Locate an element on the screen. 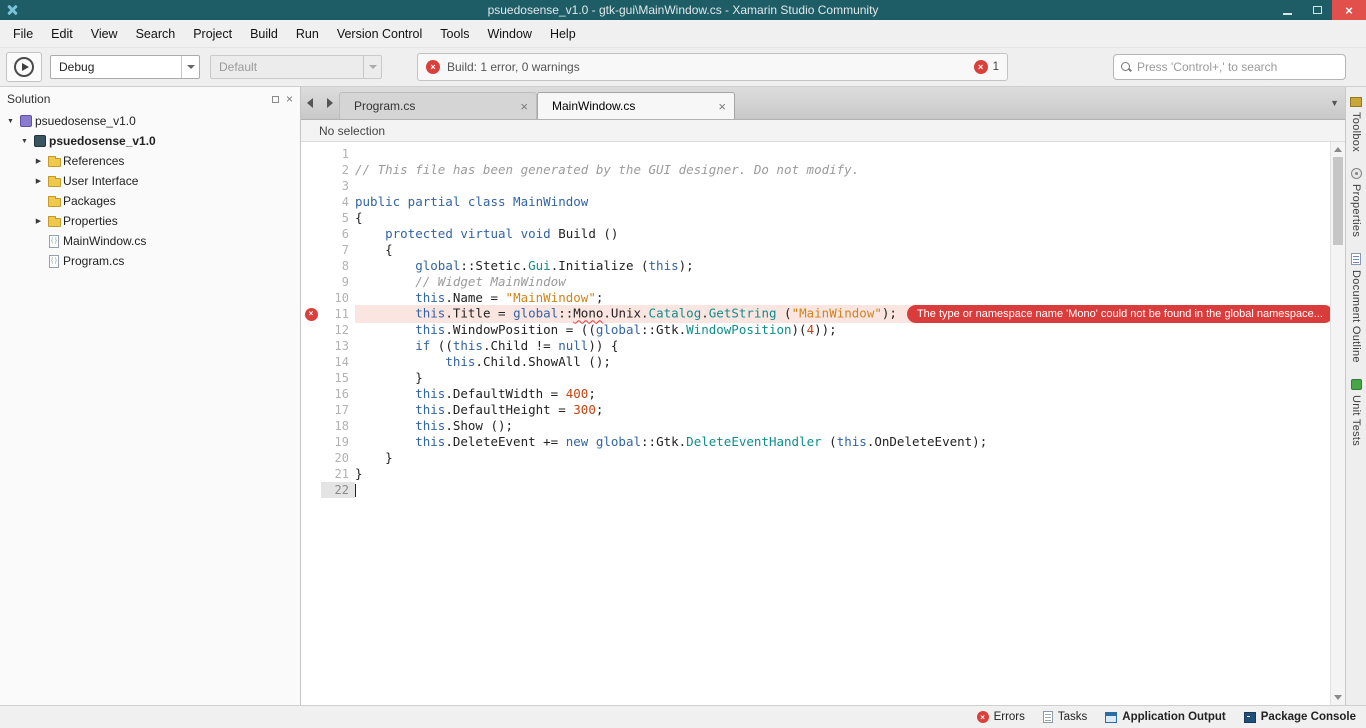 This screenshot has height=728, width=1366. status-package-console: Package Console is located at coordinates (1299, 717).